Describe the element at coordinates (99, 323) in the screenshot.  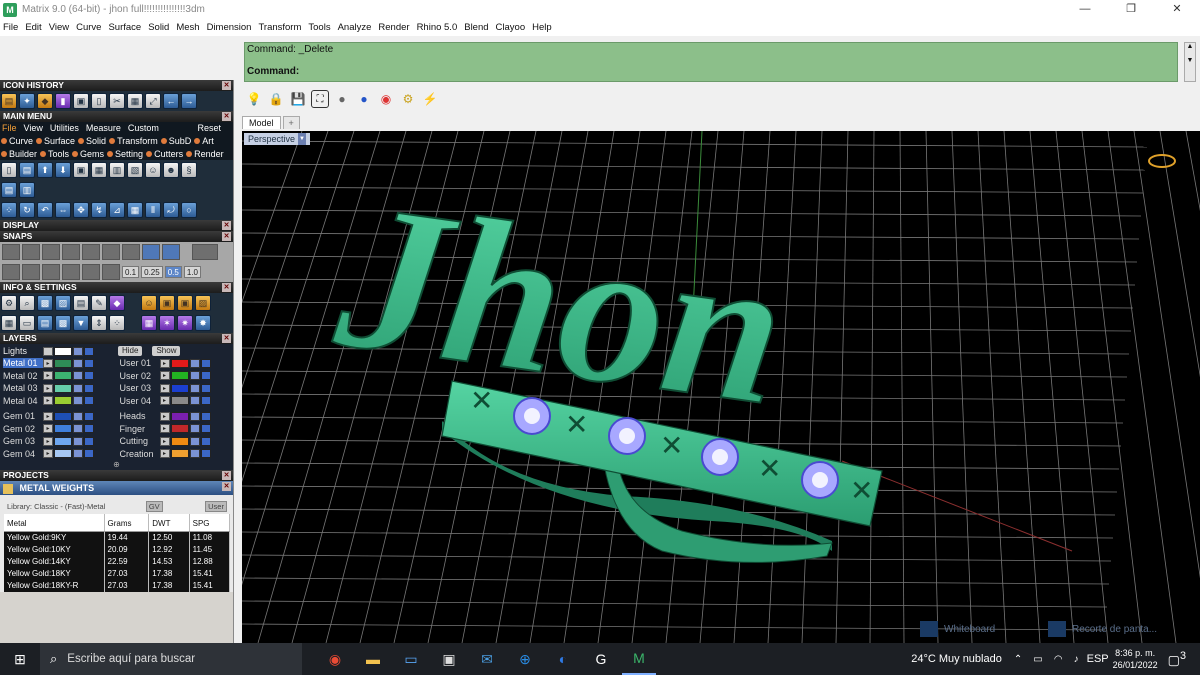
I see `dimension-icon: ⇕` at that location.